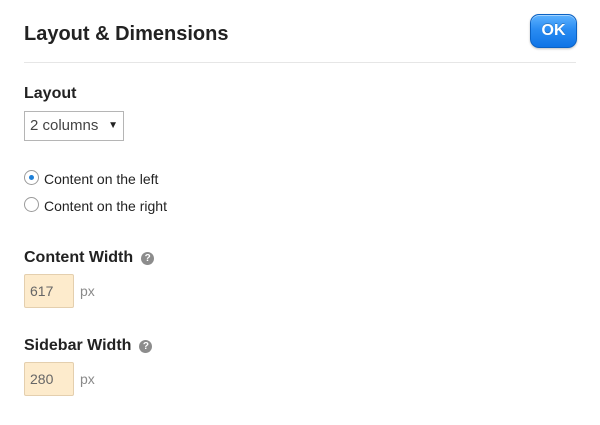 This screenshot has height=425, width=600. I want to click on header-divider, so click(300, 62).